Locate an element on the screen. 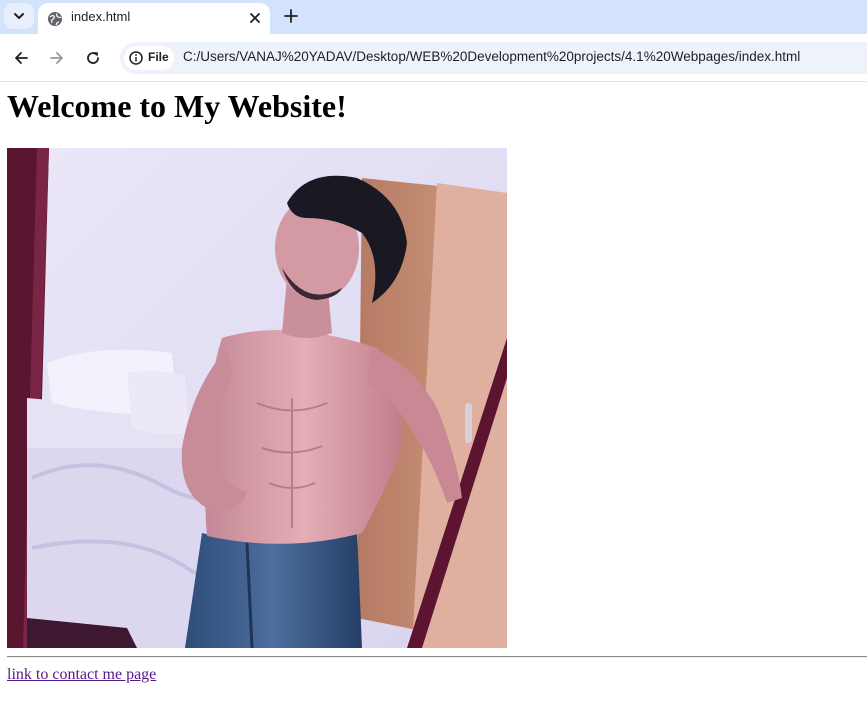 The width and height of the screenshot is (867, 705). close-icon is located at coordinates (255, 18).